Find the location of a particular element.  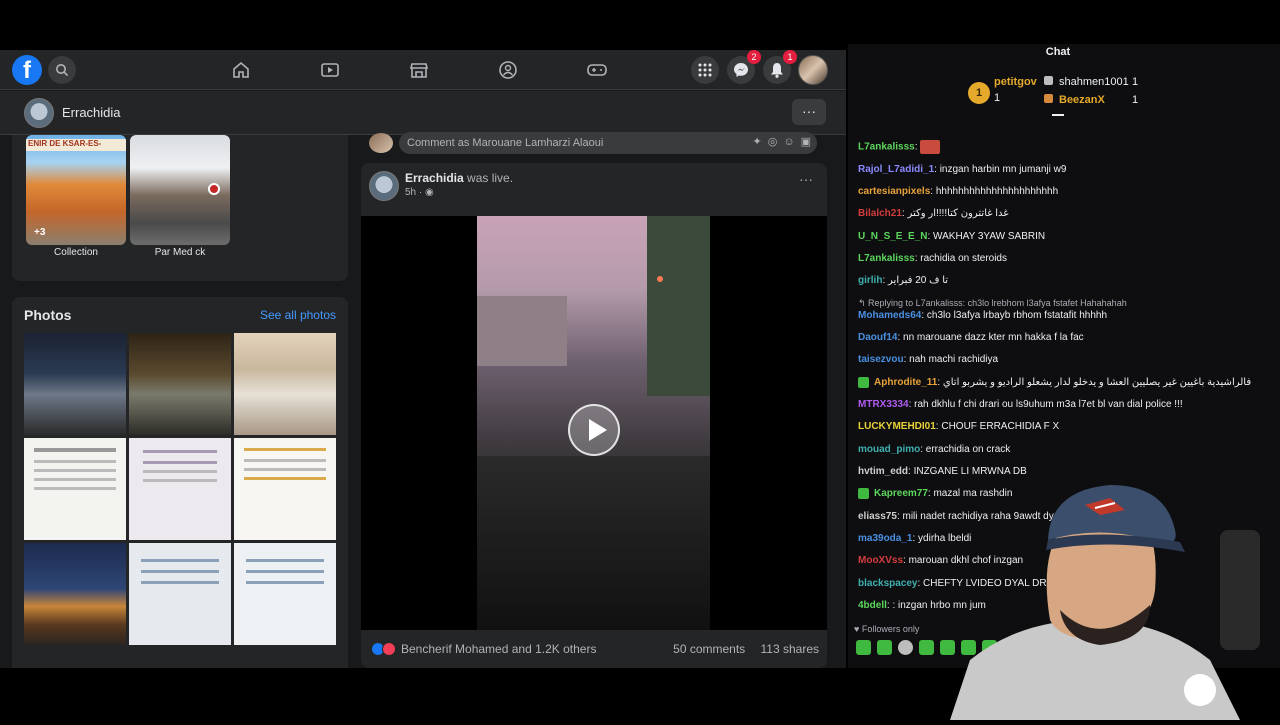

photos-title: Photos is located at coordinates (48, 315).